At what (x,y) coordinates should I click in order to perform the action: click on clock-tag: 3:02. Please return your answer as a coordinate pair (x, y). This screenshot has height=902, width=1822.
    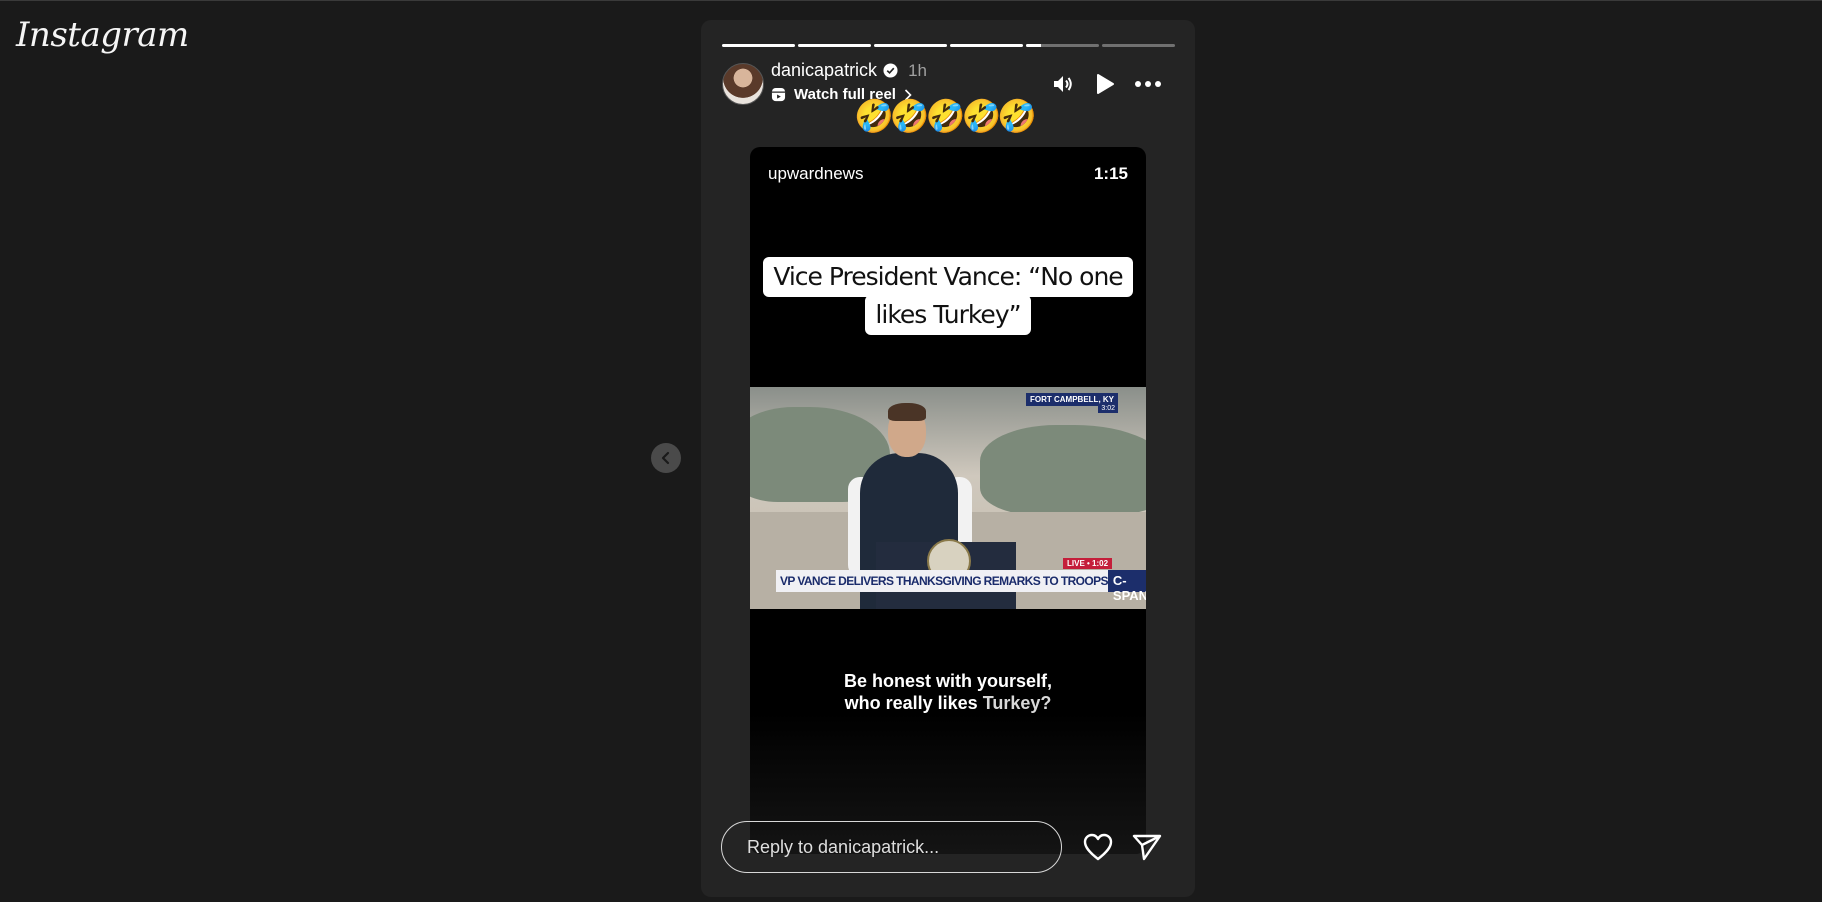
    Looking at the image, I should click on (1108, 408).